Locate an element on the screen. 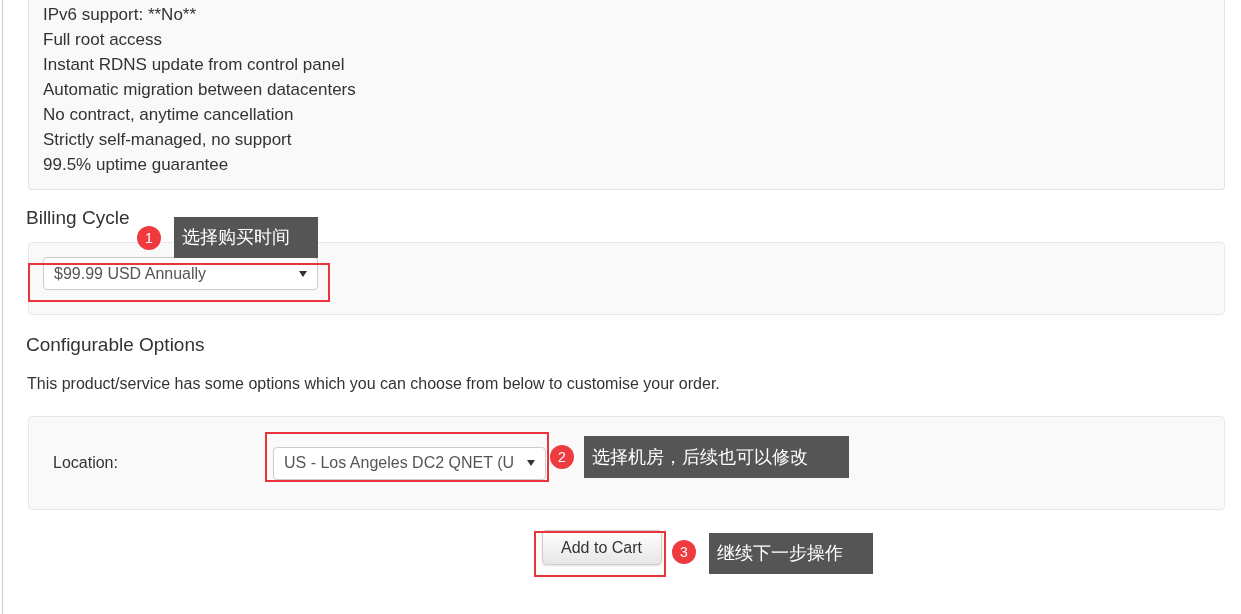  feature-text: No contract, anytime cancellation is located at coordinates (169, 115).